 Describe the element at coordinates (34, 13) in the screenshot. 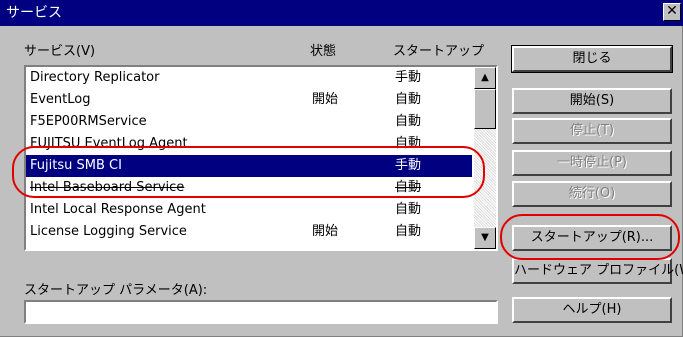

I see `window-title: サービス` at that location.